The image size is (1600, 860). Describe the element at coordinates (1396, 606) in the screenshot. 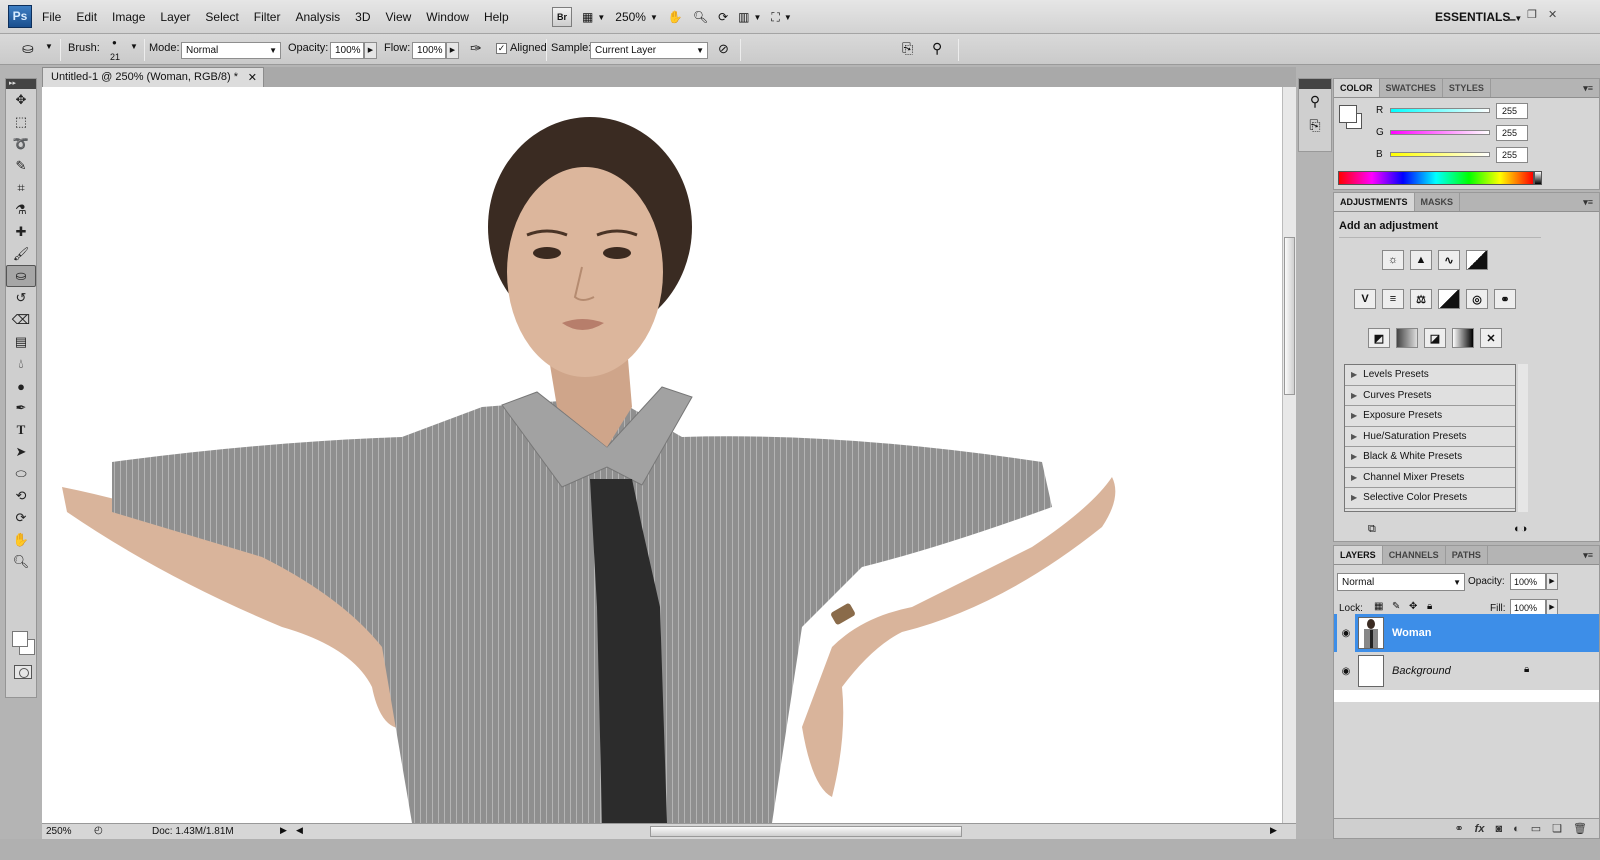

I see `lock-image-icon: ✎` at that location.